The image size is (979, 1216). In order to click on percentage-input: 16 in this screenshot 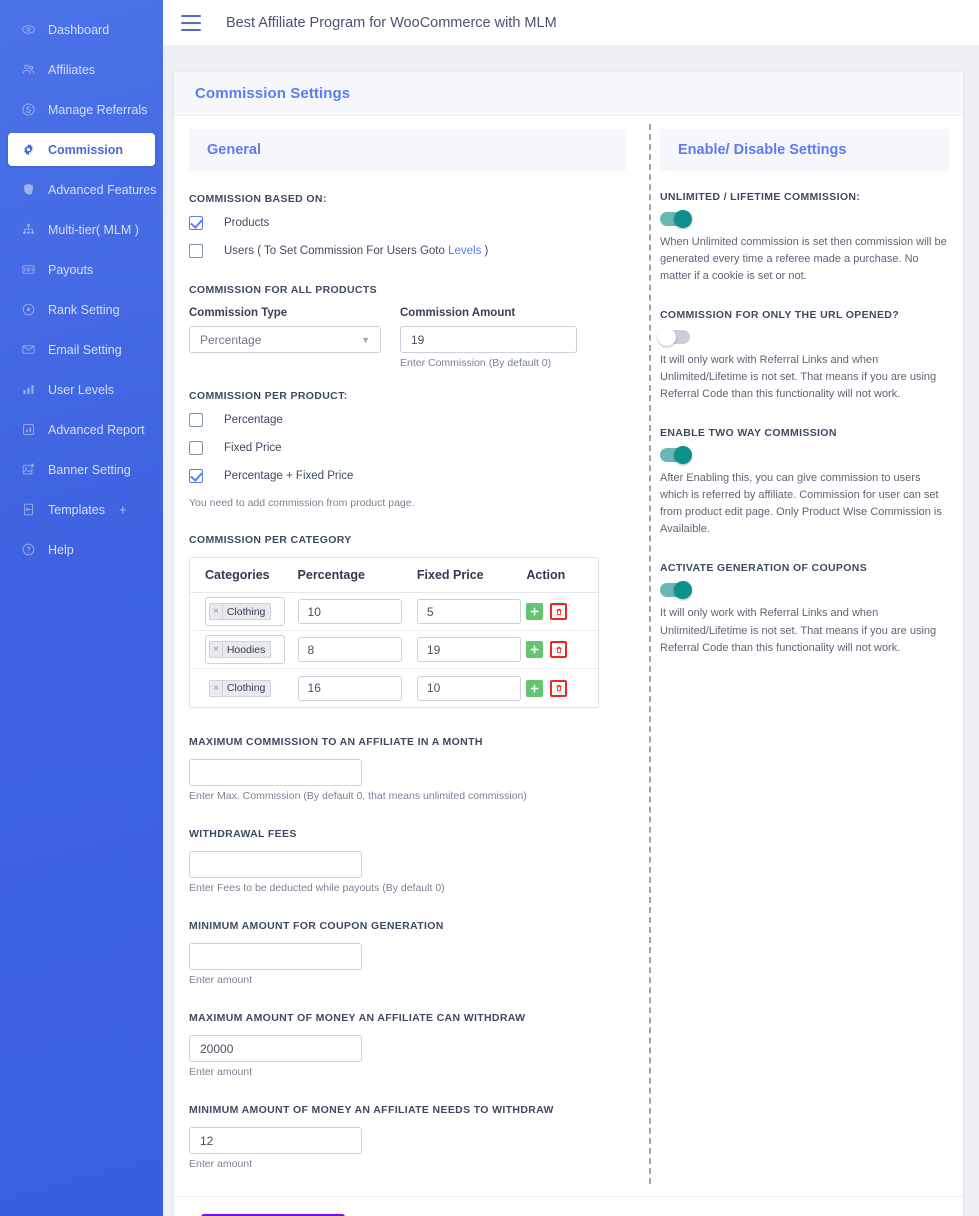, I will do `click(349, 688)`.